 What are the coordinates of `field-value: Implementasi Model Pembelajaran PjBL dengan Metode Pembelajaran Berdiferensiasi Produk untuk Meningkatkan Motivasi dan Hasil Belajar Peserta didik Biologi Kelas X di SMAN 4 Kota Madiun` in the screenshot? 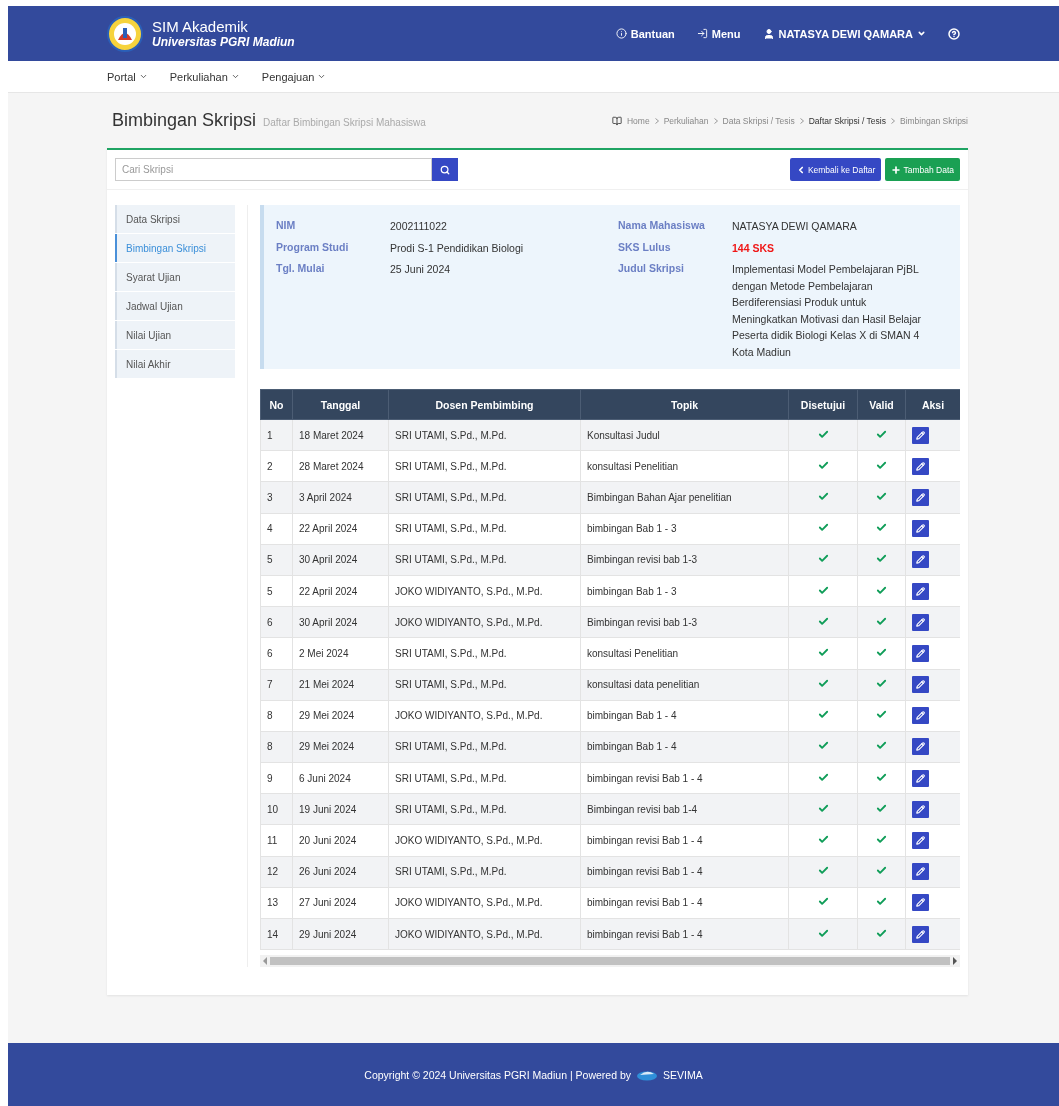 It's located at (827, 311).